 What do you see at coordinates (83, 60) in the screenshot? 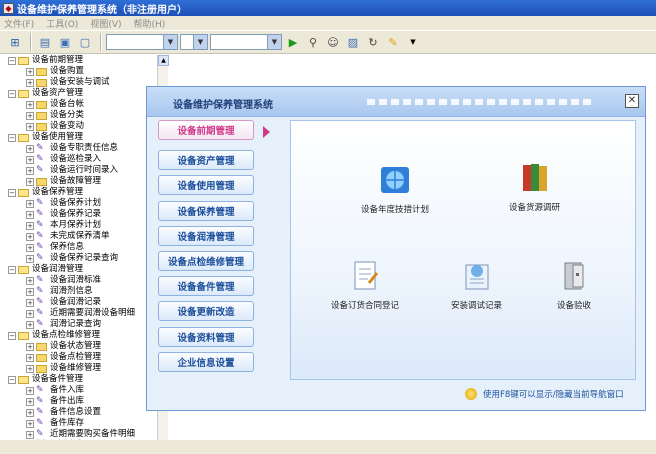
I see `tree-group: − 设备前期管理` at bounding box center [83, 60].